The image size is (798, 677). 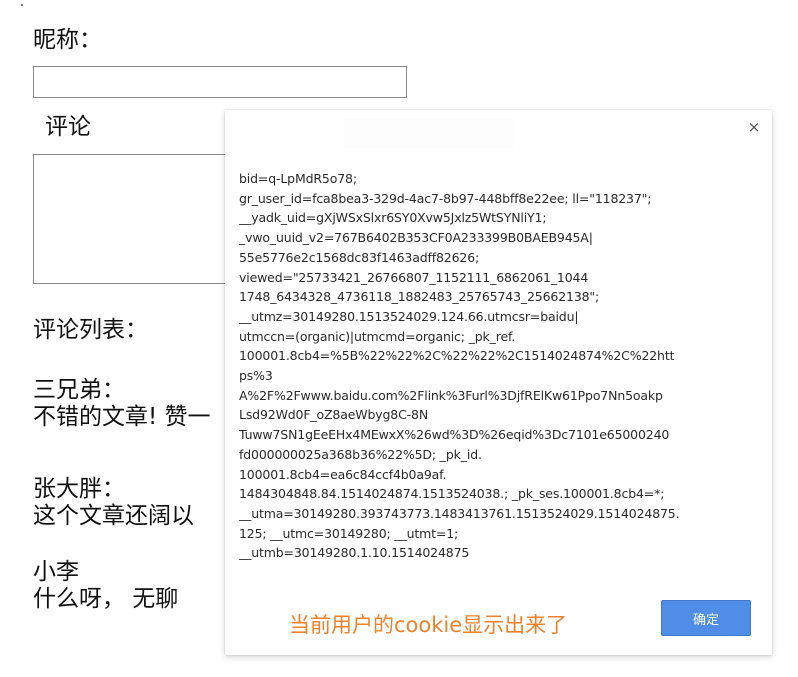 I want to click on nickname-label: 昵称：, so click(x=67, y=40).